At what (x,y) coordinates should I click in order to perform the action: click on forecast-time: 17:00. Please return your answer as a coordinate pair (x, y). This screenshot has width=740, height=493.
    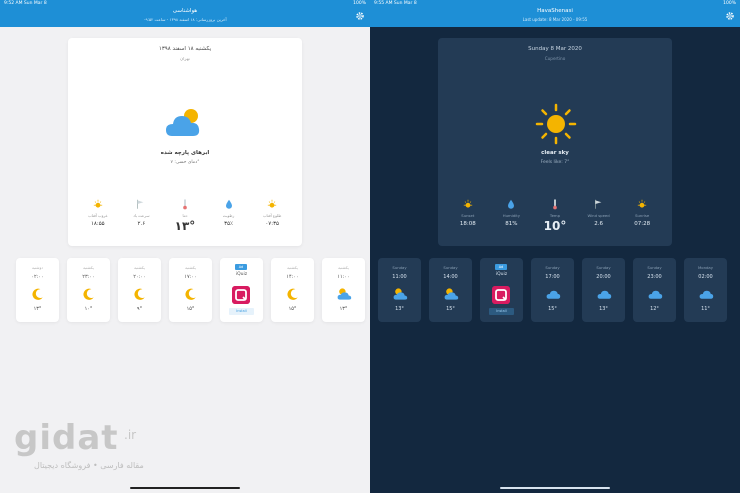
    Looking at the image, I should click on (552, 277).